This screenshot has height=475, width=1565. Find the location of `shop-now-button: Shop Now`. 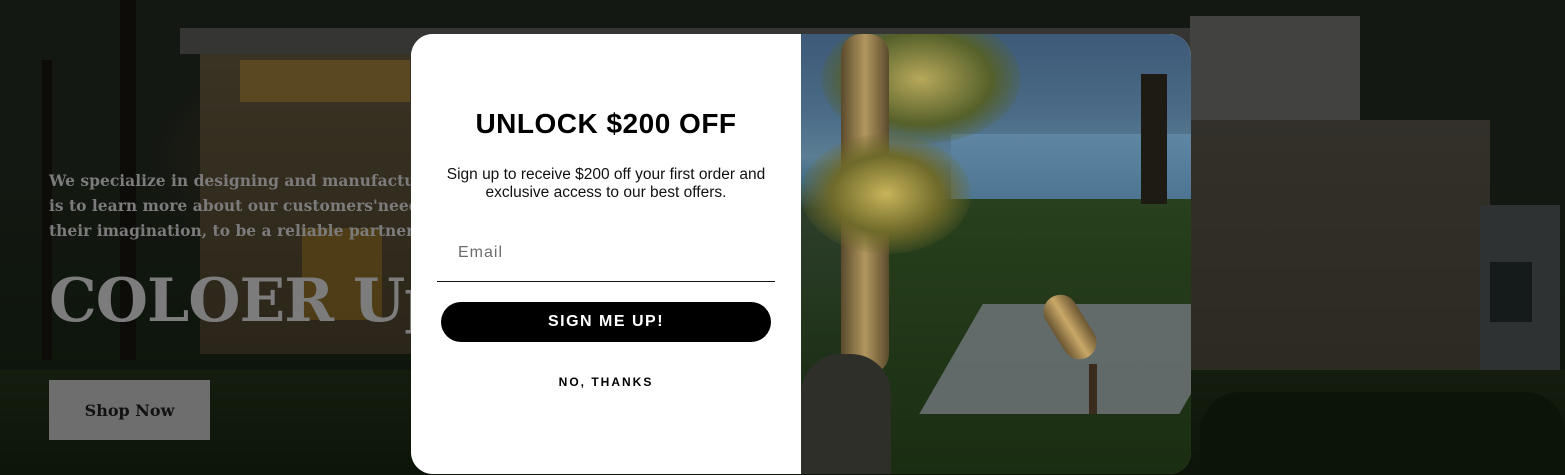

shop-now-button: Shop Now is located at coordinates (129, 410).